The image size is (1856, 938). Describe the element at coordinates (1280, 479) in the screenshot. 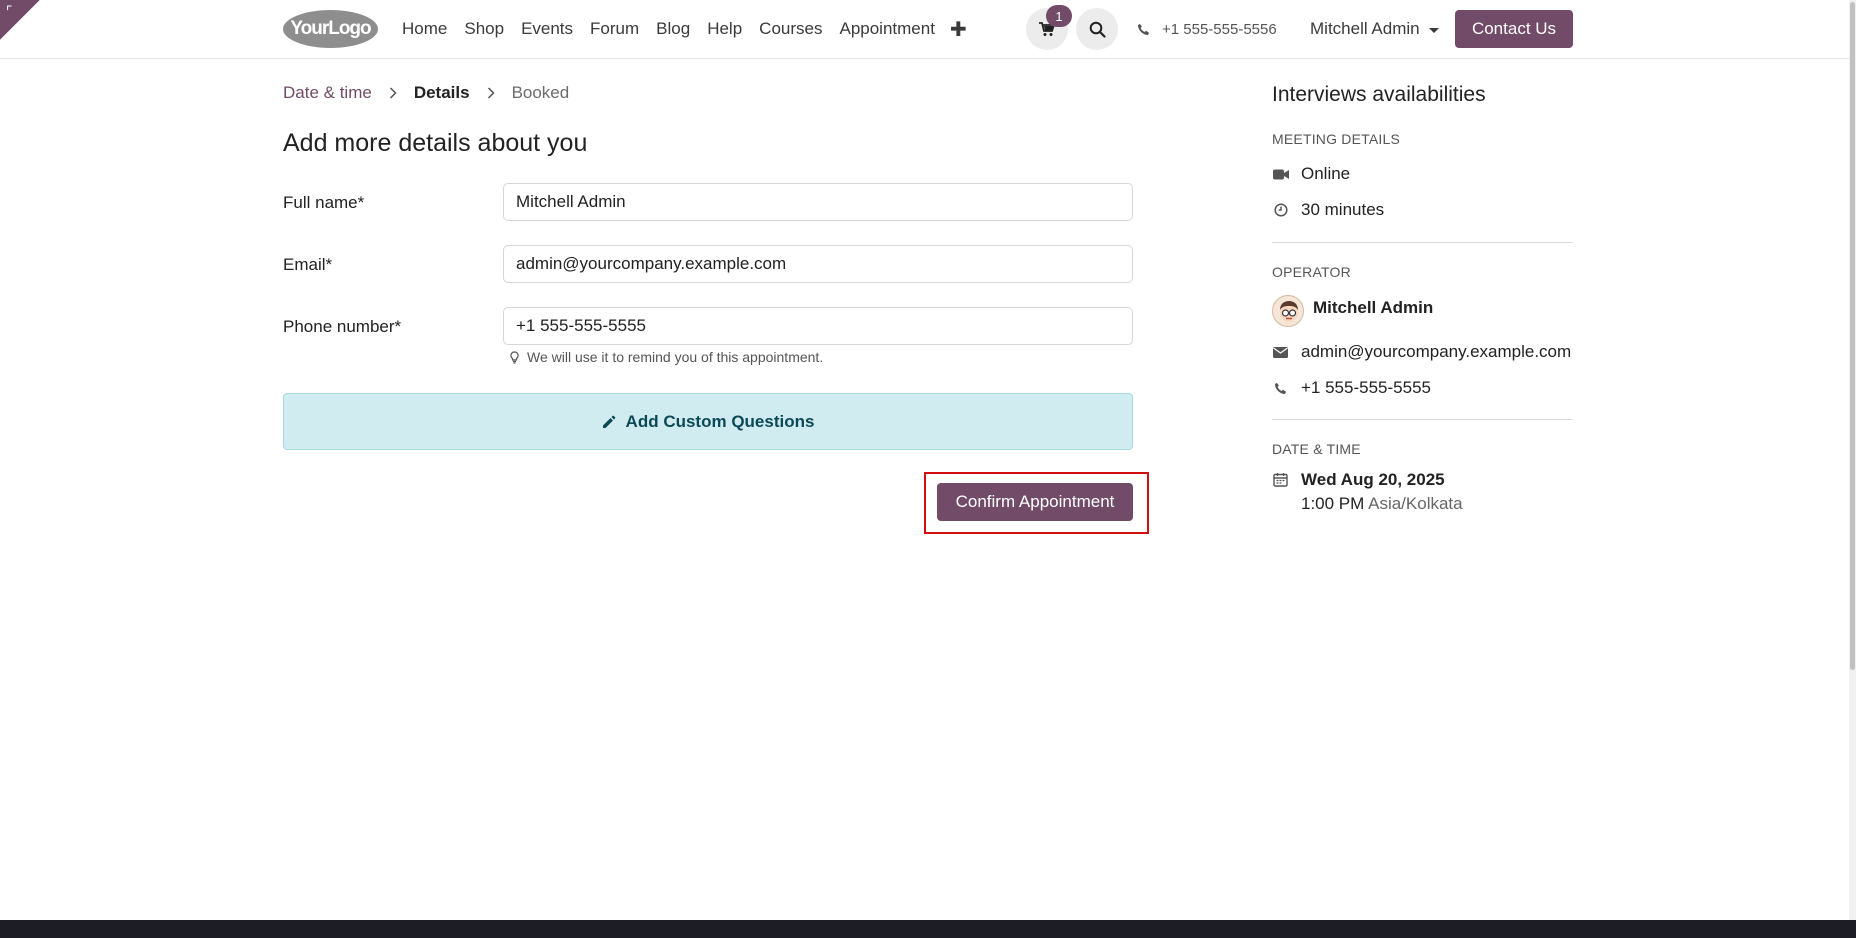

I see `calendar-icon` at that location.